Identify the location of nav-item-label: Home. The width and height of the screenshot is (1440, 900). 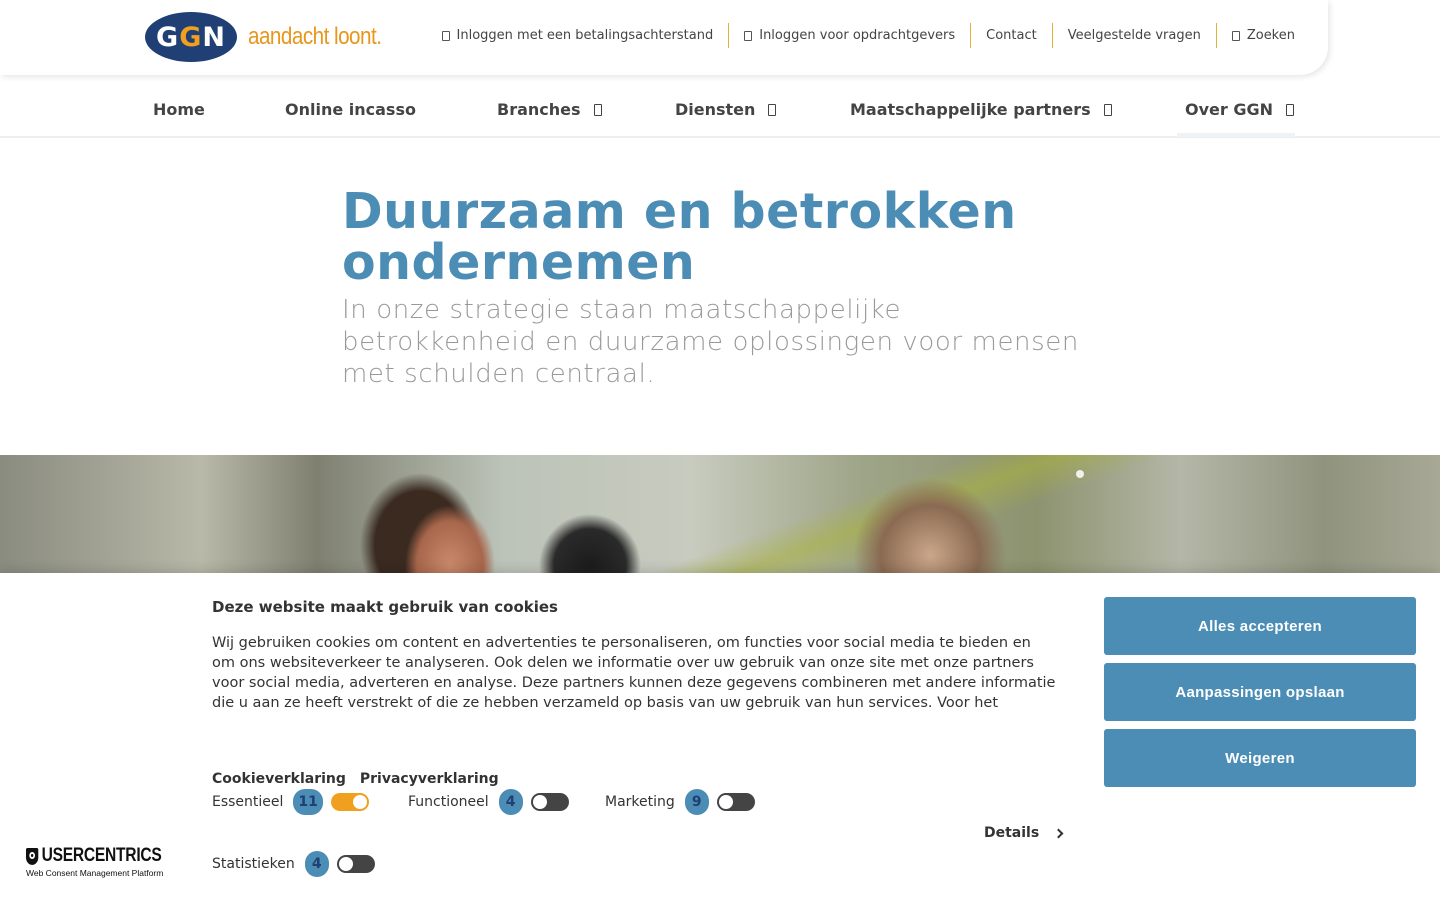
(179, 109).